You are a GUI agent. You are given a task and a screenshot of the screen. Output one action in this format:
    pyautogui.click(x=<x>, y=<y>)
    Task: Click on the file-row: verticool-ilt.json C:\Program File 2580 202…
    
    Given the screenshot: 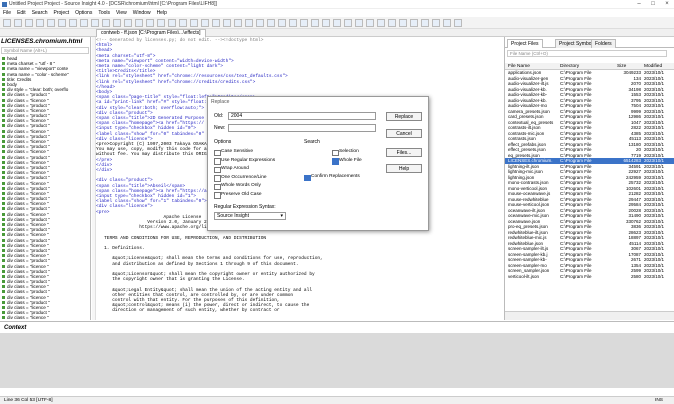 What is the action you would take?
    pyautogui.click(x=589, y=277)
    